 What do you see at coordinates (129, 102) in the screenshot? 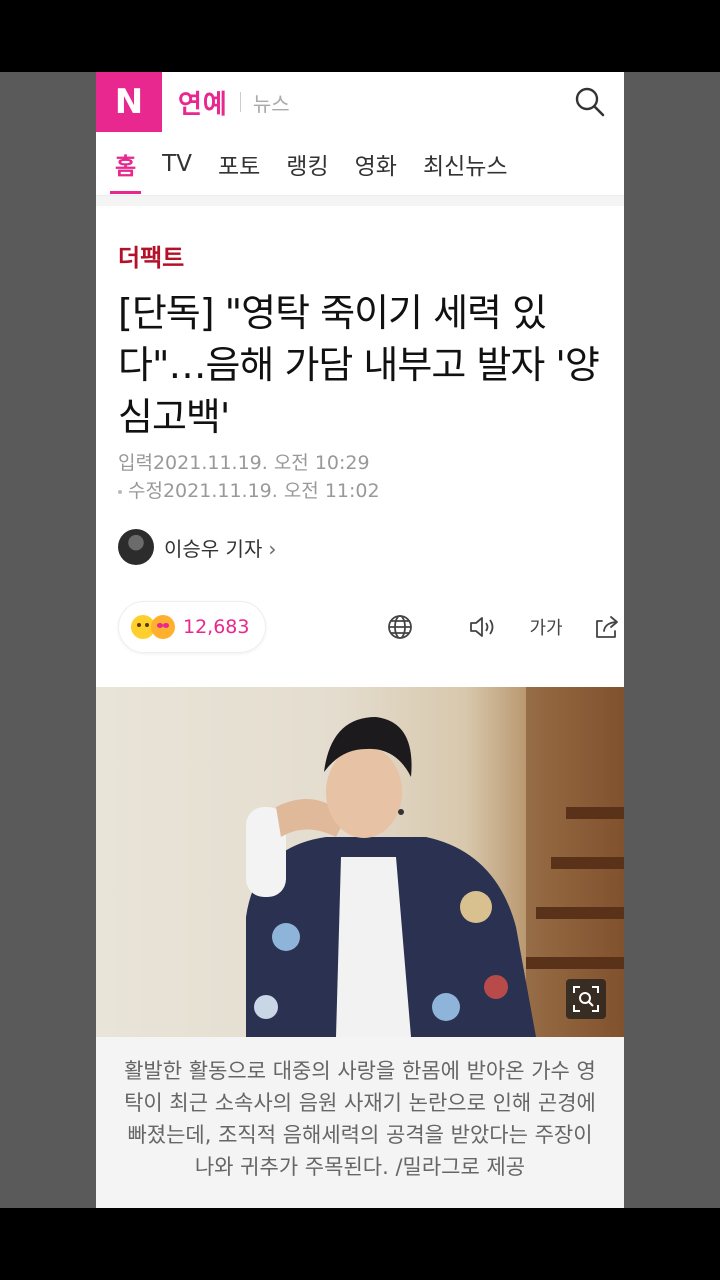
I see `naver-logo: N` at bounding box center [129, 102].